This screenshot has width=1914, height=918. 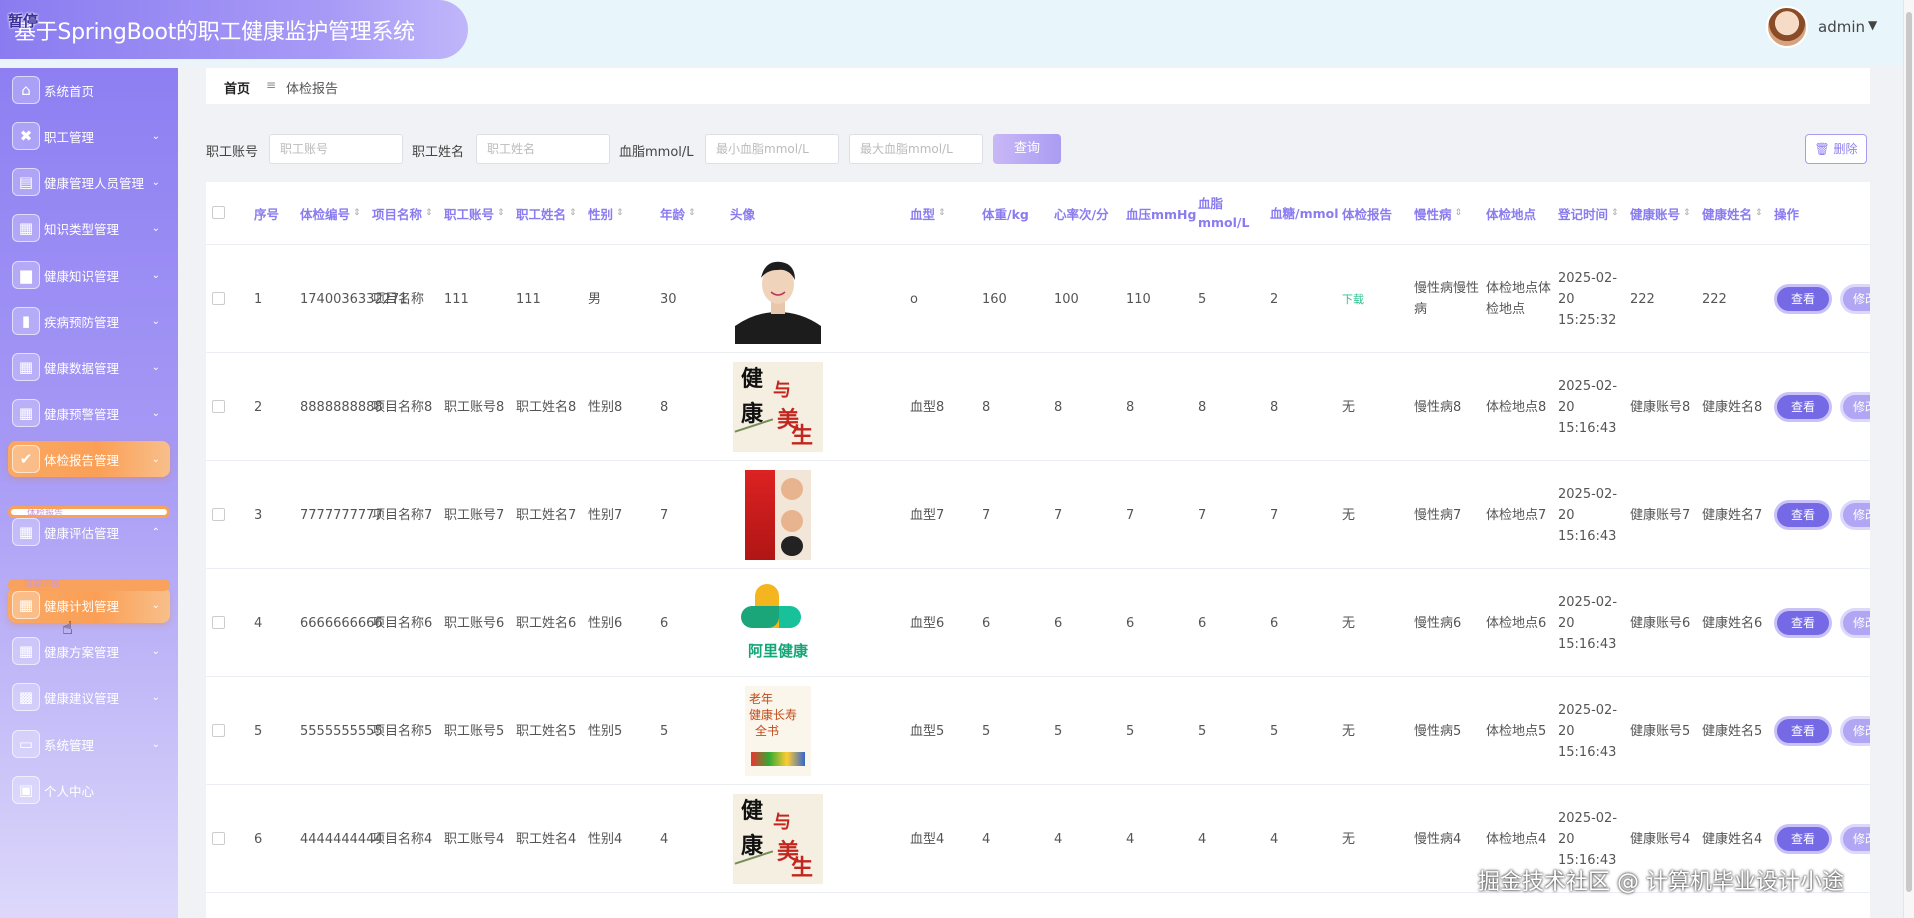 What do you see at coordinates (1521, 407) in the screenshot?
I see `cell-place: 体检地点8` at bounding box center [1521, 407].